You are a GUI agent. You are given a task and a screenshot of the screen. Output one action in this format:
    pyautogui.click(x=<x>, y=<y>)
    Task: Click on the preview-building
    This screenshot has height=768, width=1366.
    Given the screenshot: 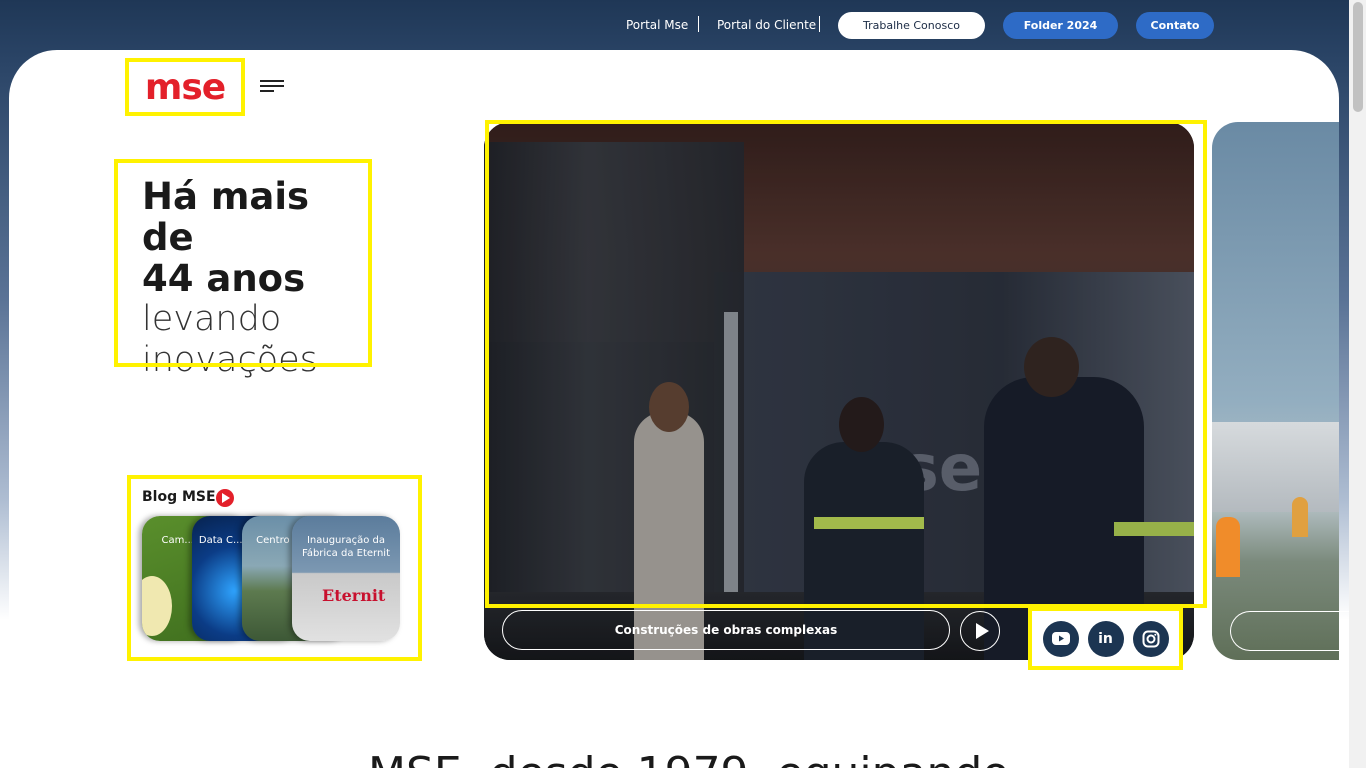 What is the action you would take?
    pyautogui.click(x=1275, y=467)
    